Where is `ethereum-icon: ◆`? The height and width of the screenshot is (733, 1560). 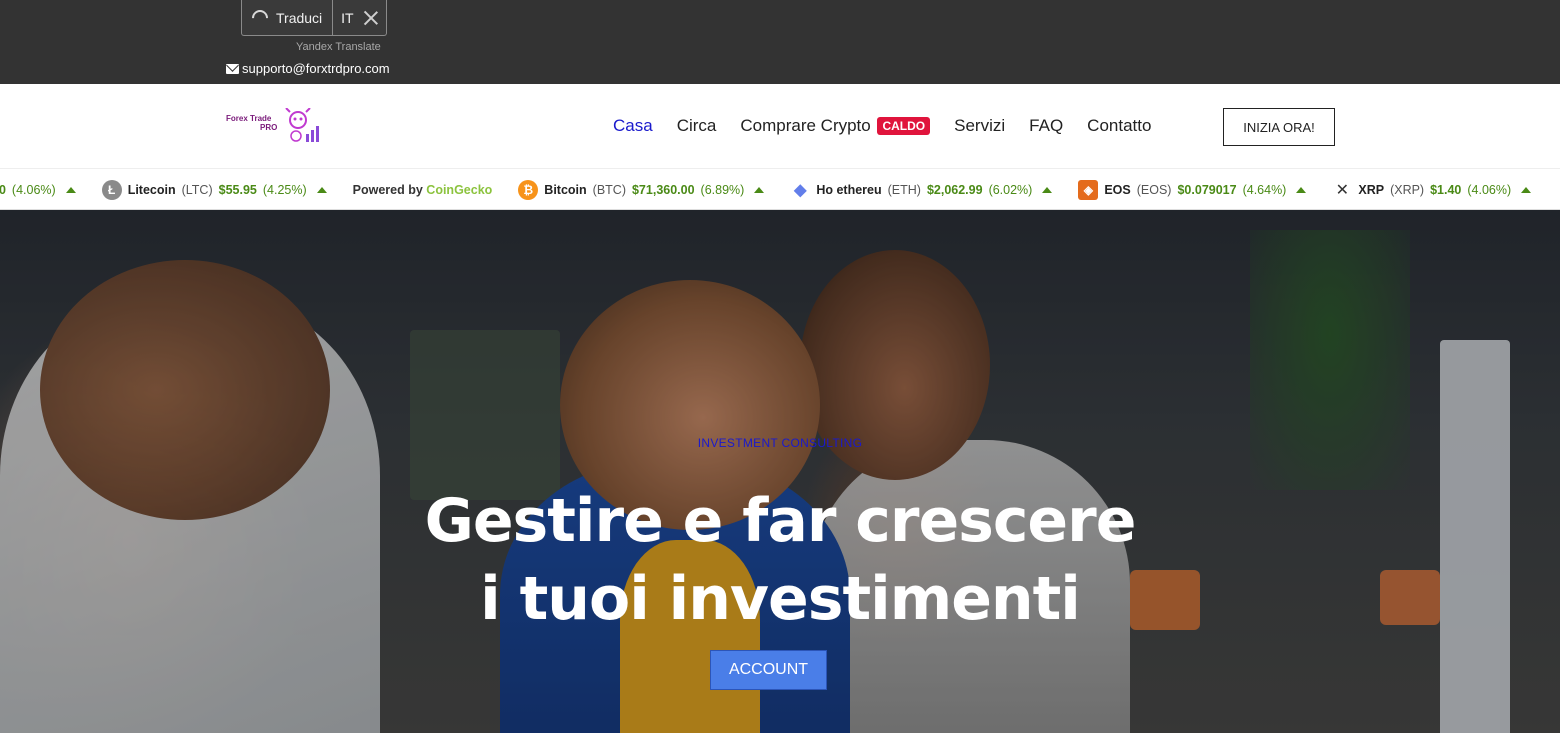 ethereum-icon: ◆ is located at coordinates (800, 190).